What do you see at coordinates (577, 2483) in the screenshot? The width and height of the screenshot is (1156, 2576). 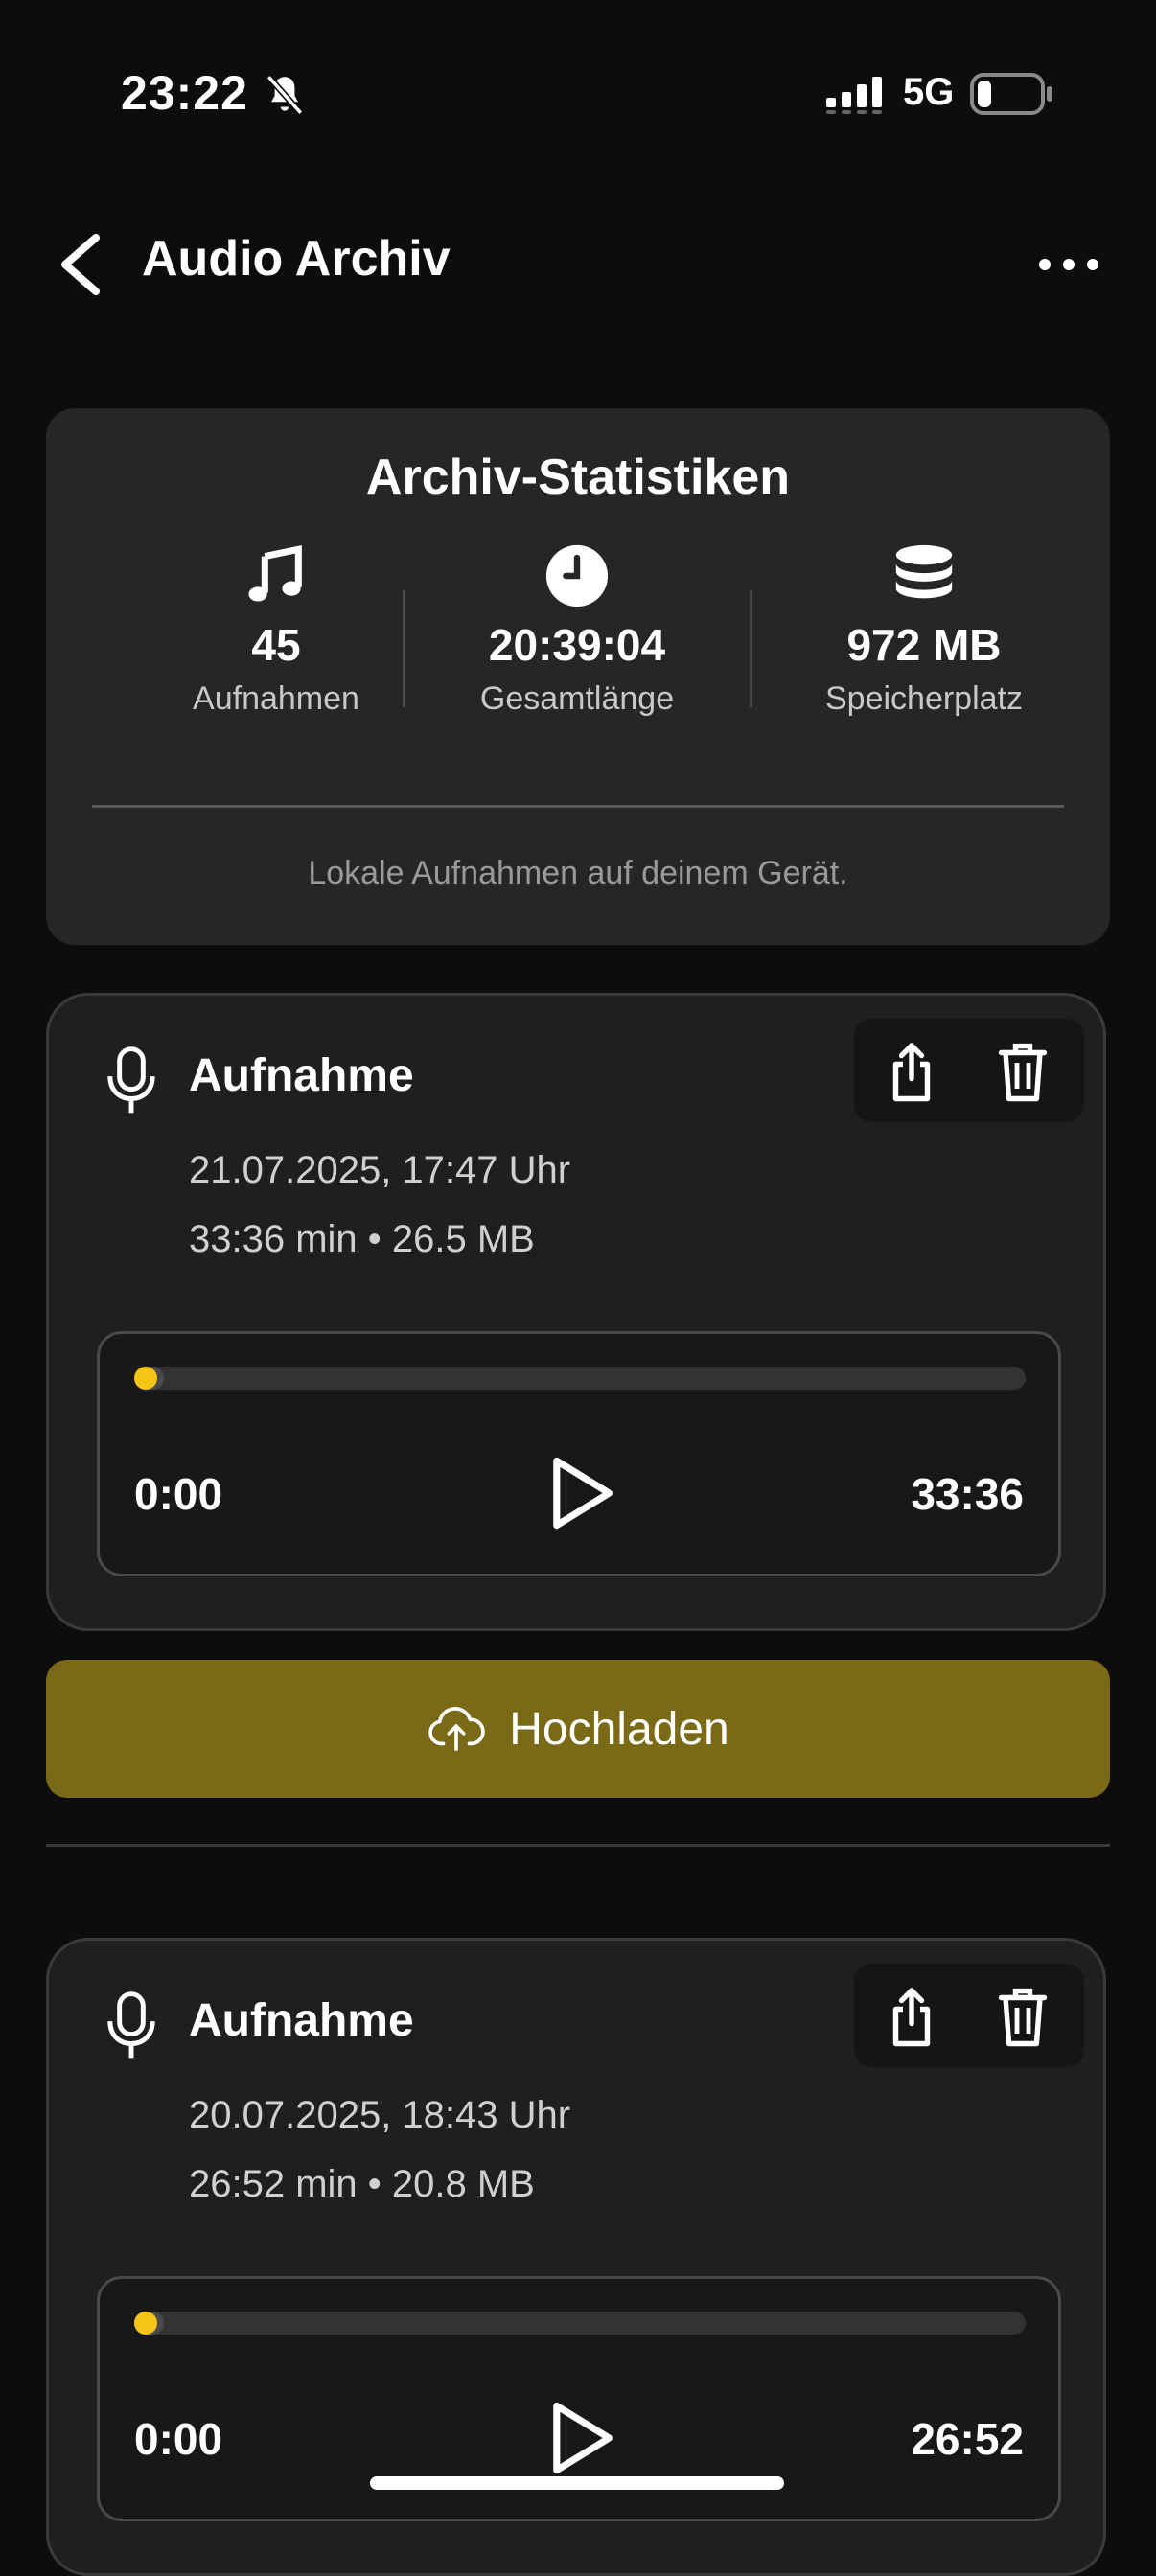 I see `home-indicator` at bounding box center [577, 2483].